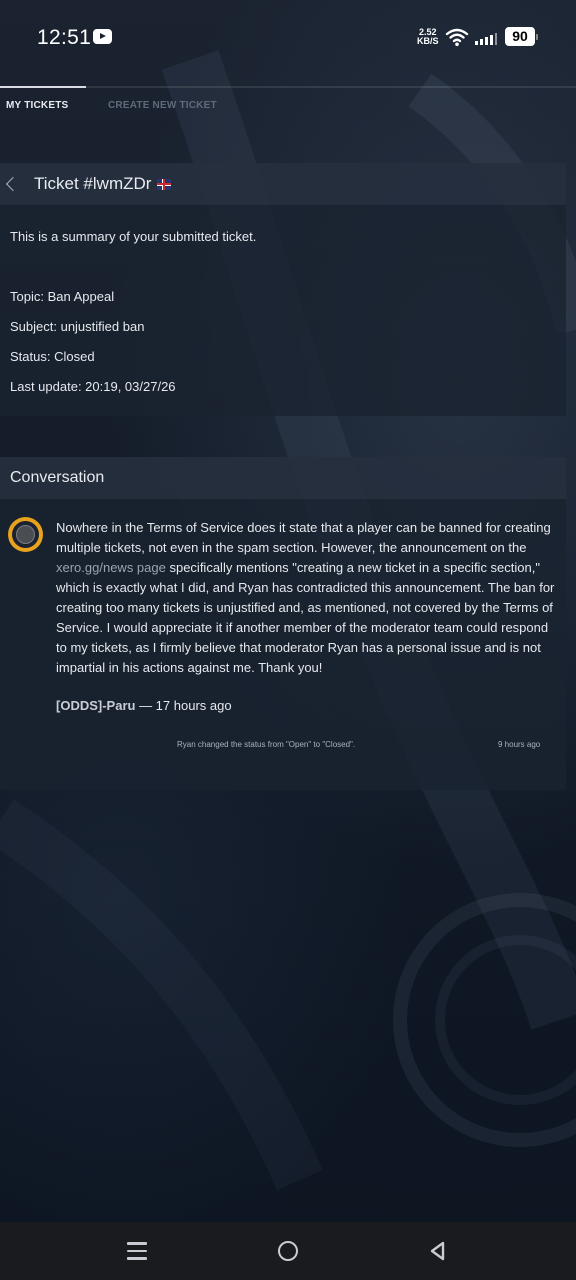  I want to click on home-icon, so click(288, 1251).